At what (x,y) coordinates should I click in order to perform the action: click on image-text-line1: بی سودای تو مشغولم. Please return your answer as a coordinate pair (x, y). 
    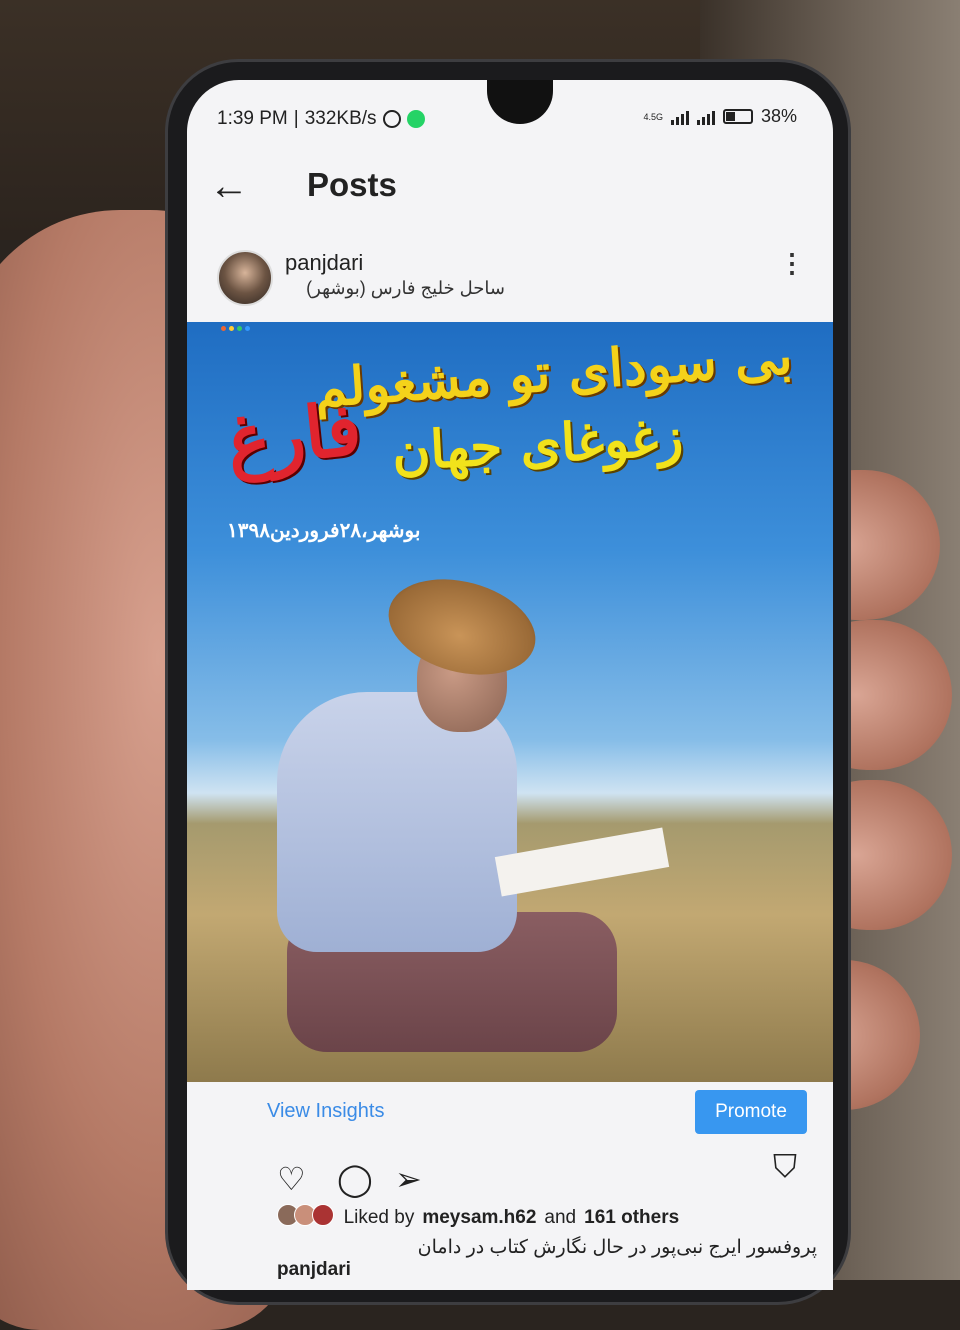
    Looking at the image, I should click on (553, 372).